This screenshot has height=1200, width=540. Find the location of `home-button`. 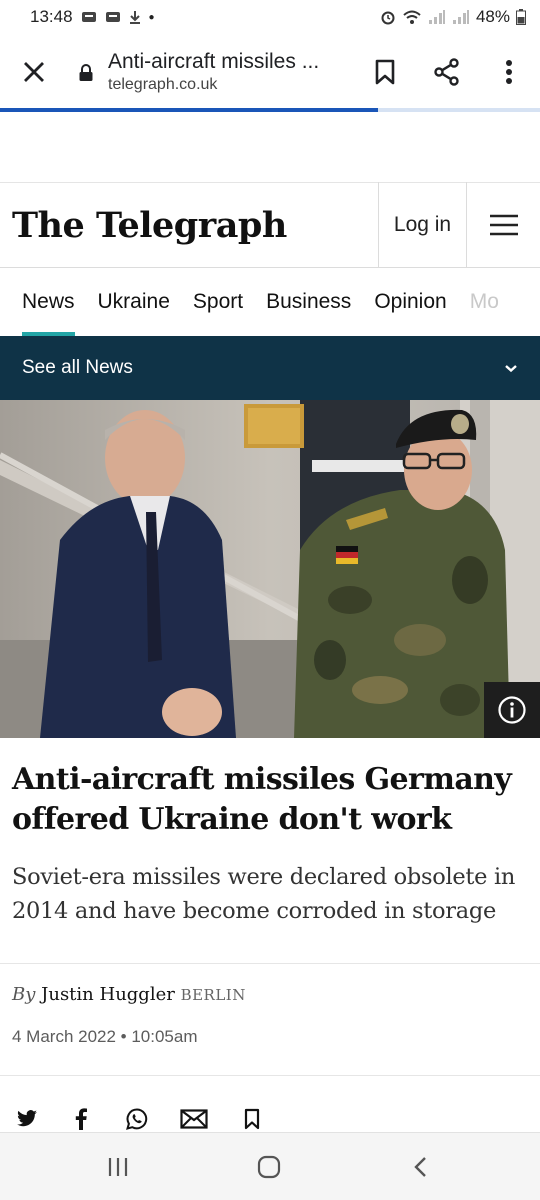

home-button is located at coordinates (269, 1166).